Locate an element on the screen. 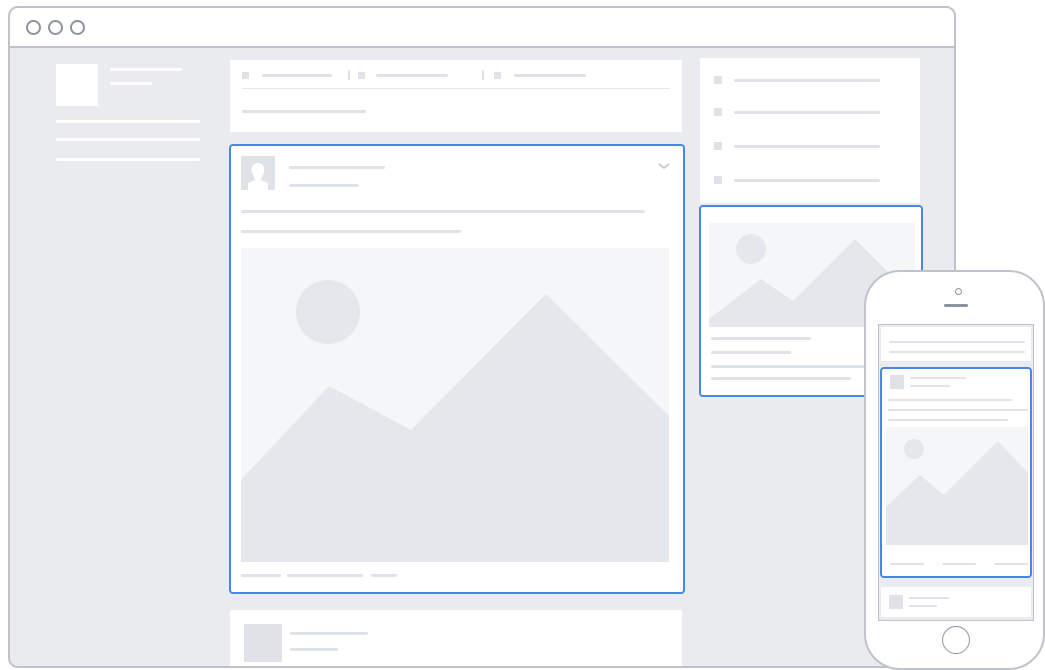 The image size is (1045, 670). mobile-phone is located at coordinates (954, 470).